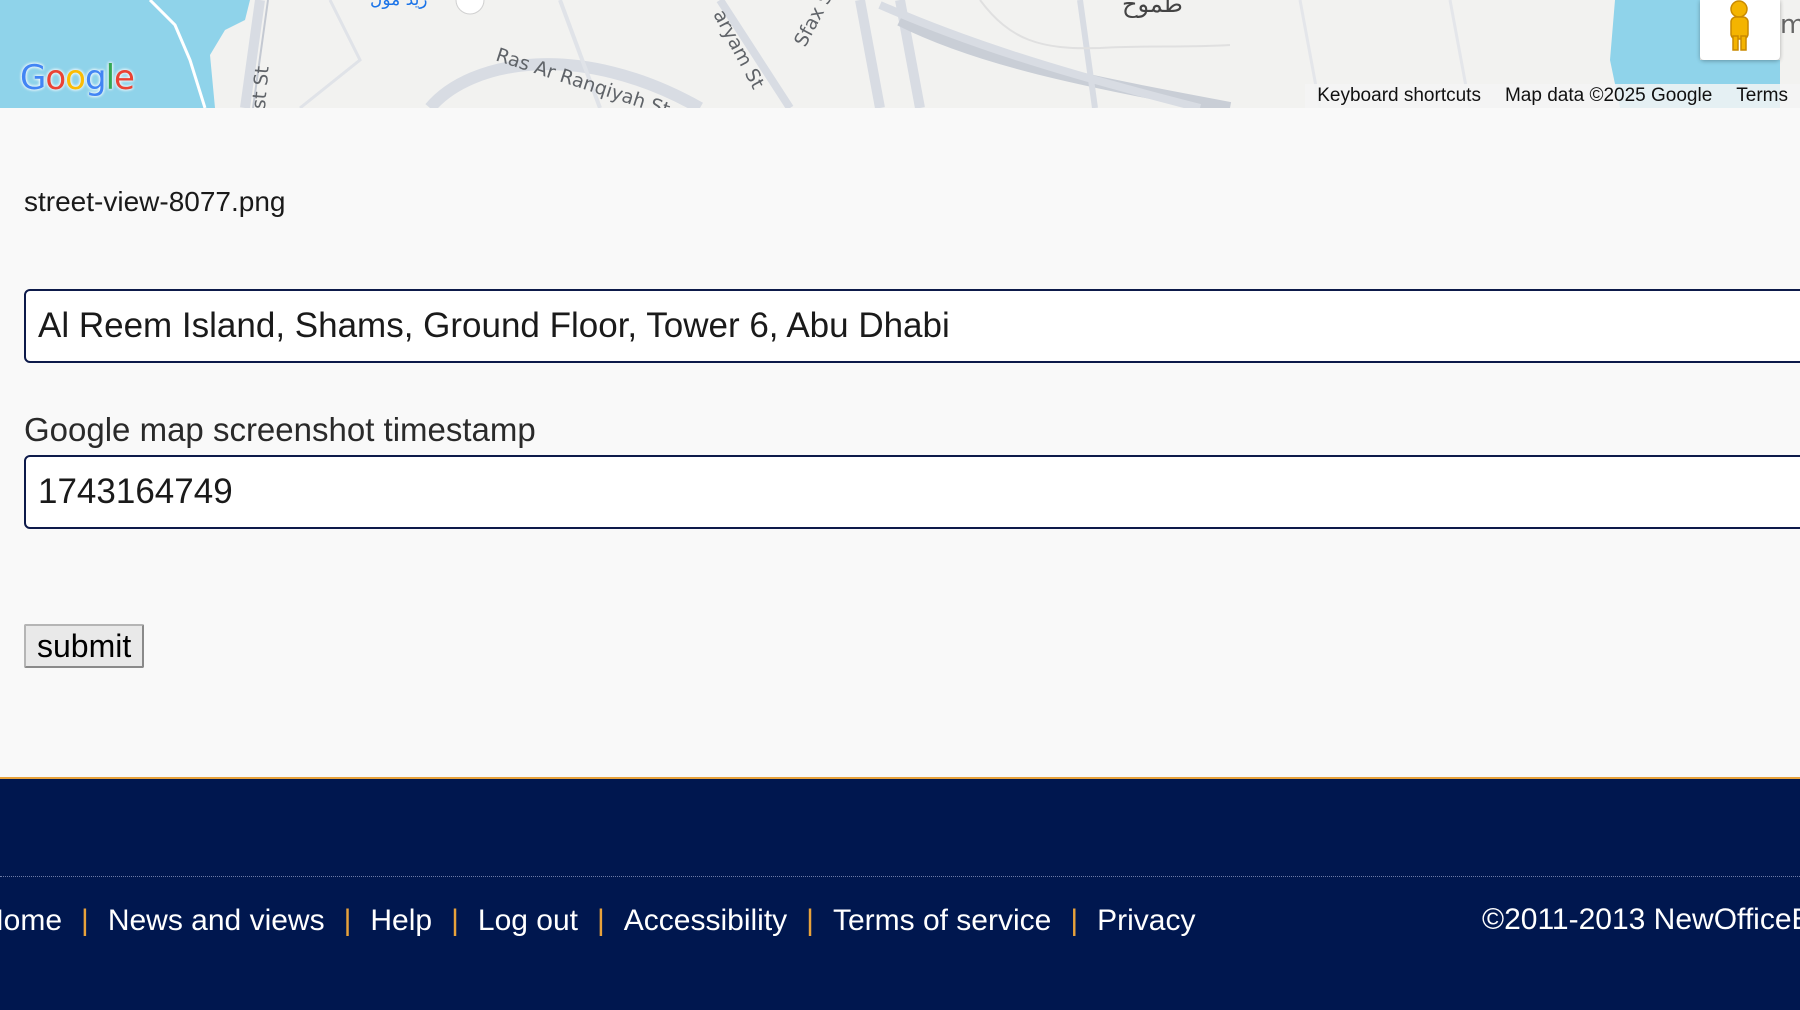 The width and height of the screenshot is (1800, 1010). I want to click on pegman-button, so click(1740, 30).